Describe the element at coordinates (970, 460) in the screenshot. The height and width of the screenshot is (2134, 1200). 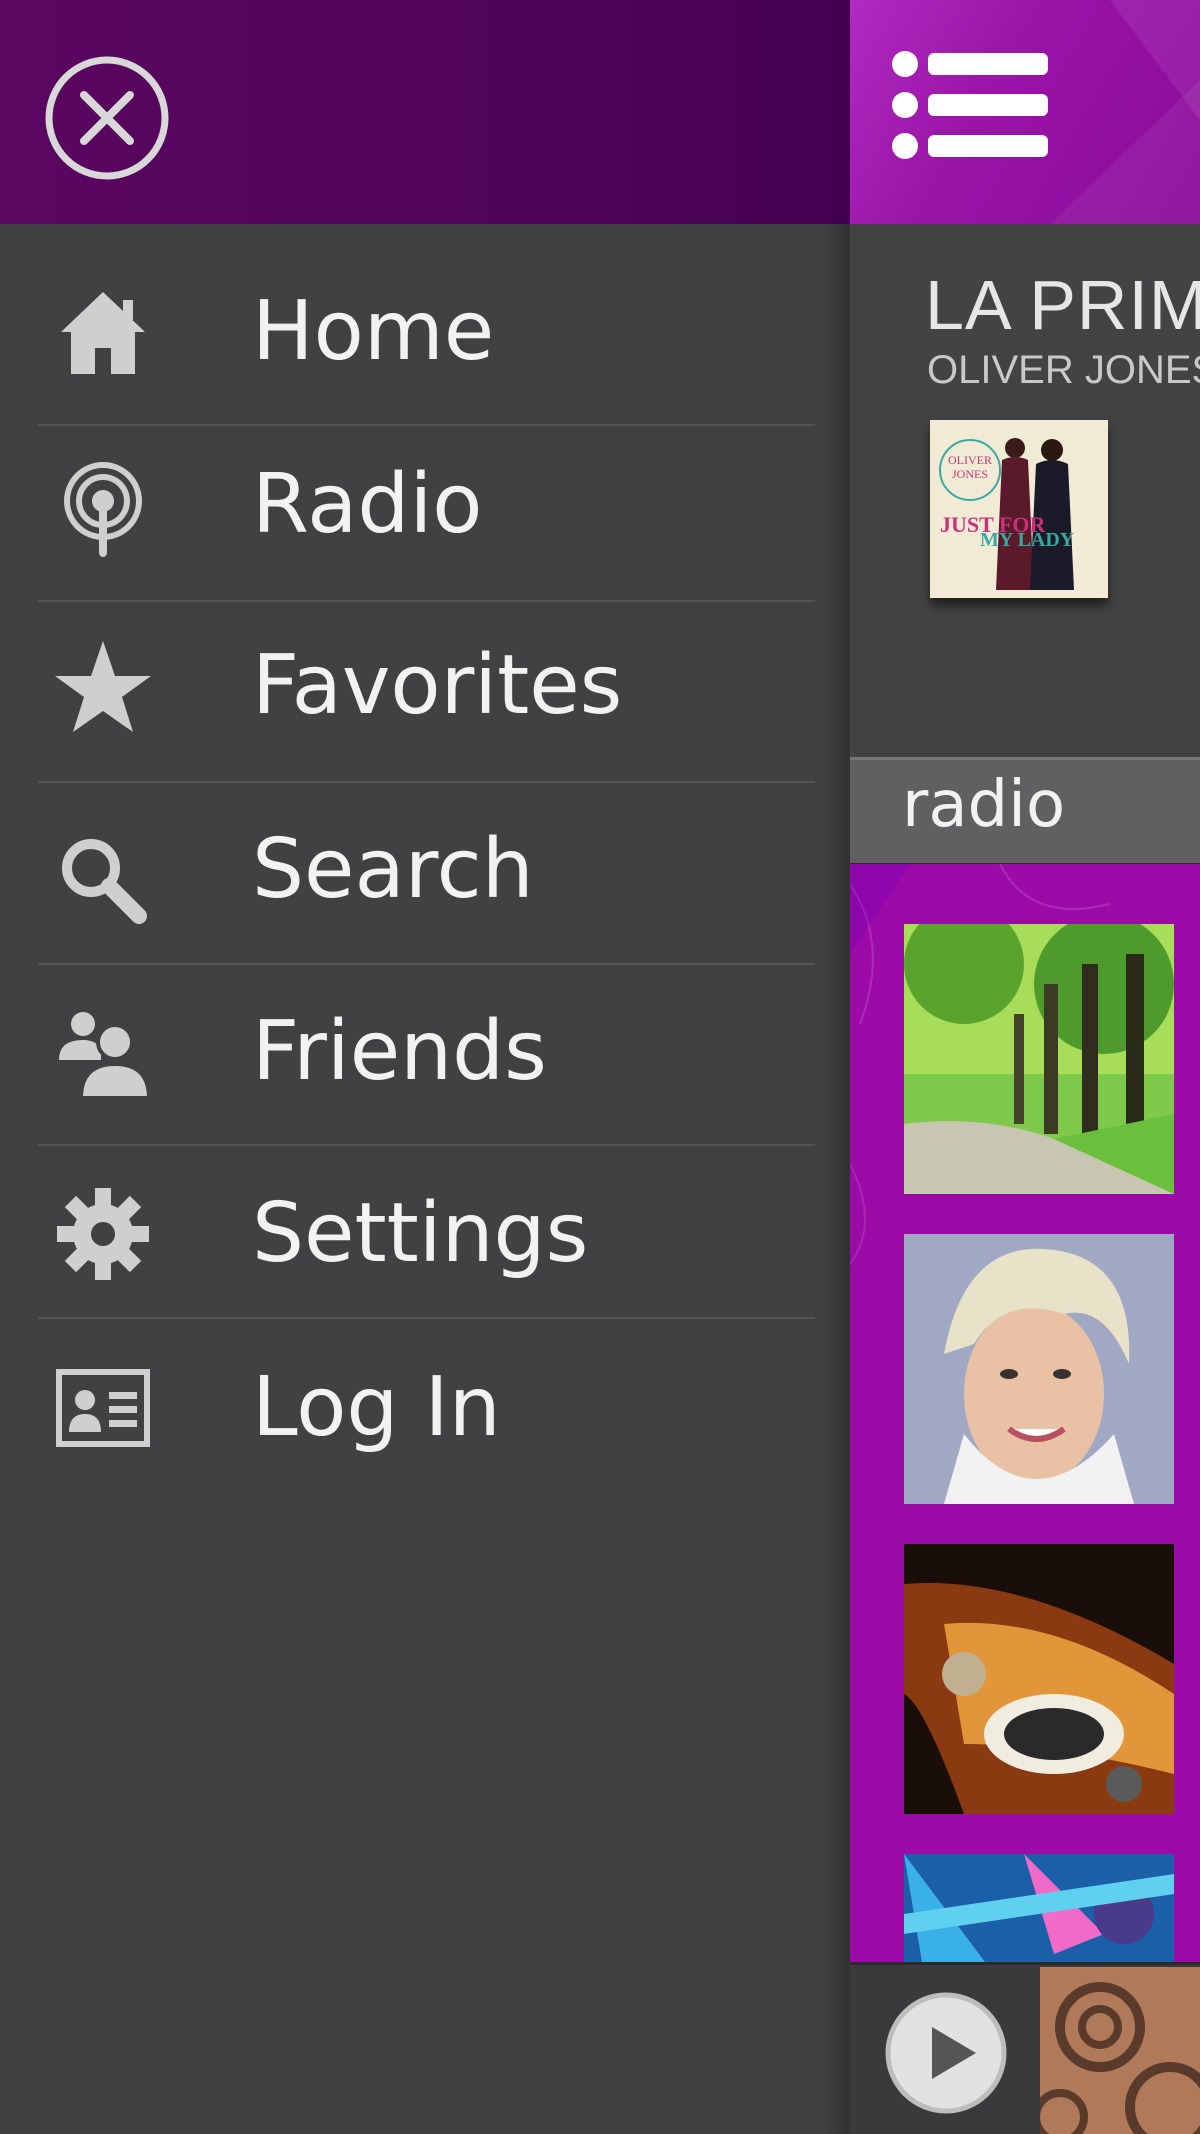
I see `album-art-text: OLIVER` at that location.